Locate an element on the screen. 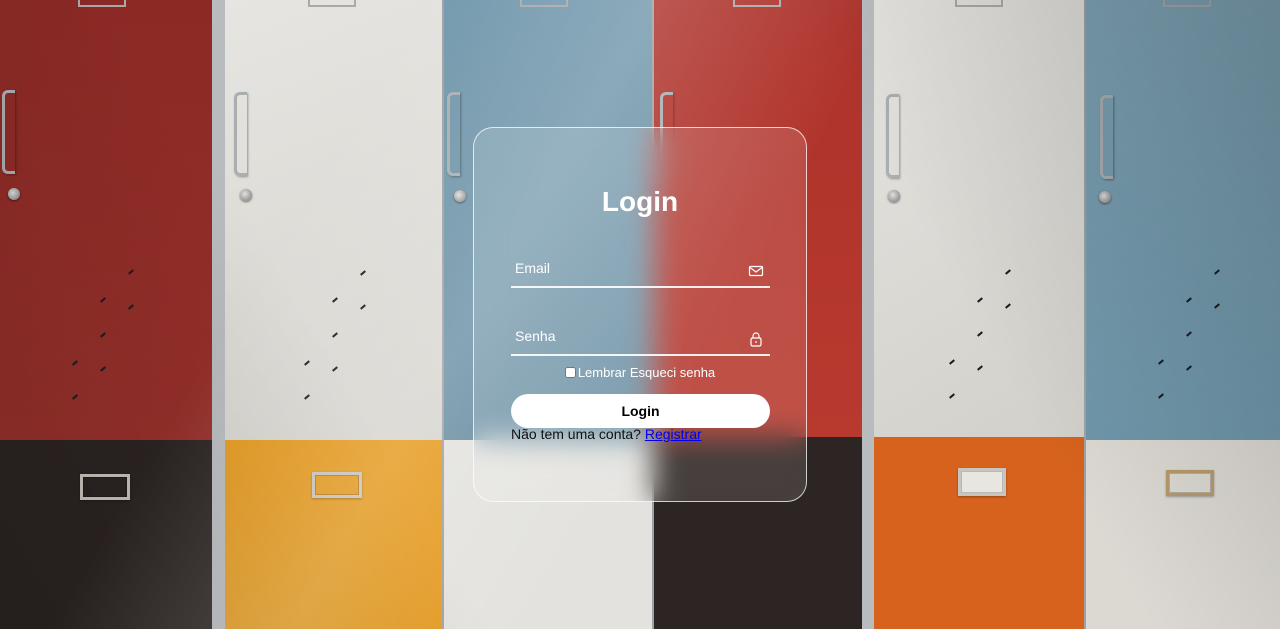 Image resolution: width=1280 pixels, height=629 pixels. login-button: Login is located at coordinates (640, 411).